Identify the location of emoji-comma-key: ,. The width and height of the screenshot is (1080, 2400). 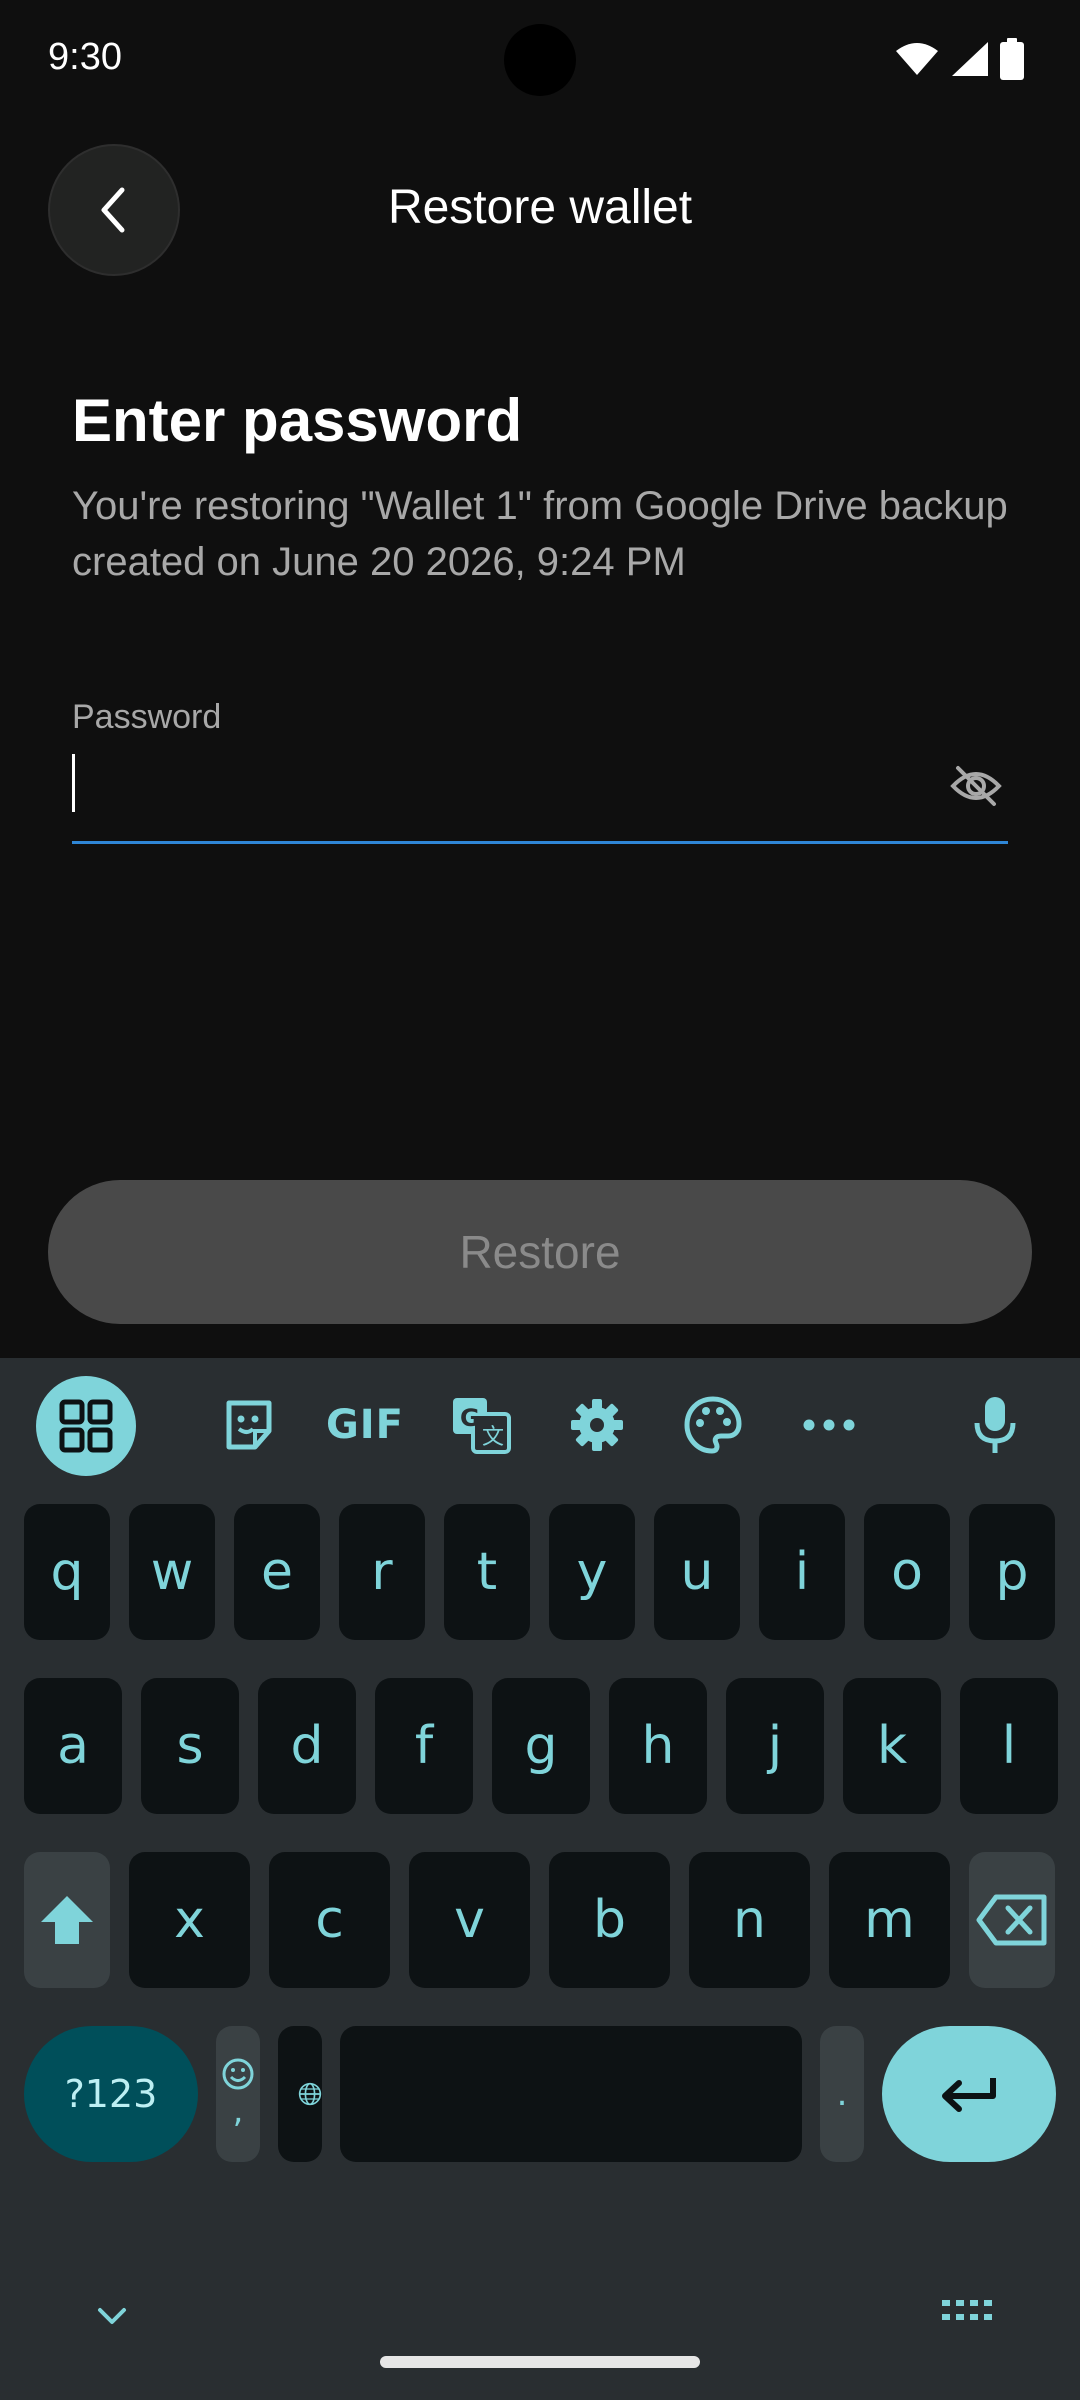
(238, 2094).